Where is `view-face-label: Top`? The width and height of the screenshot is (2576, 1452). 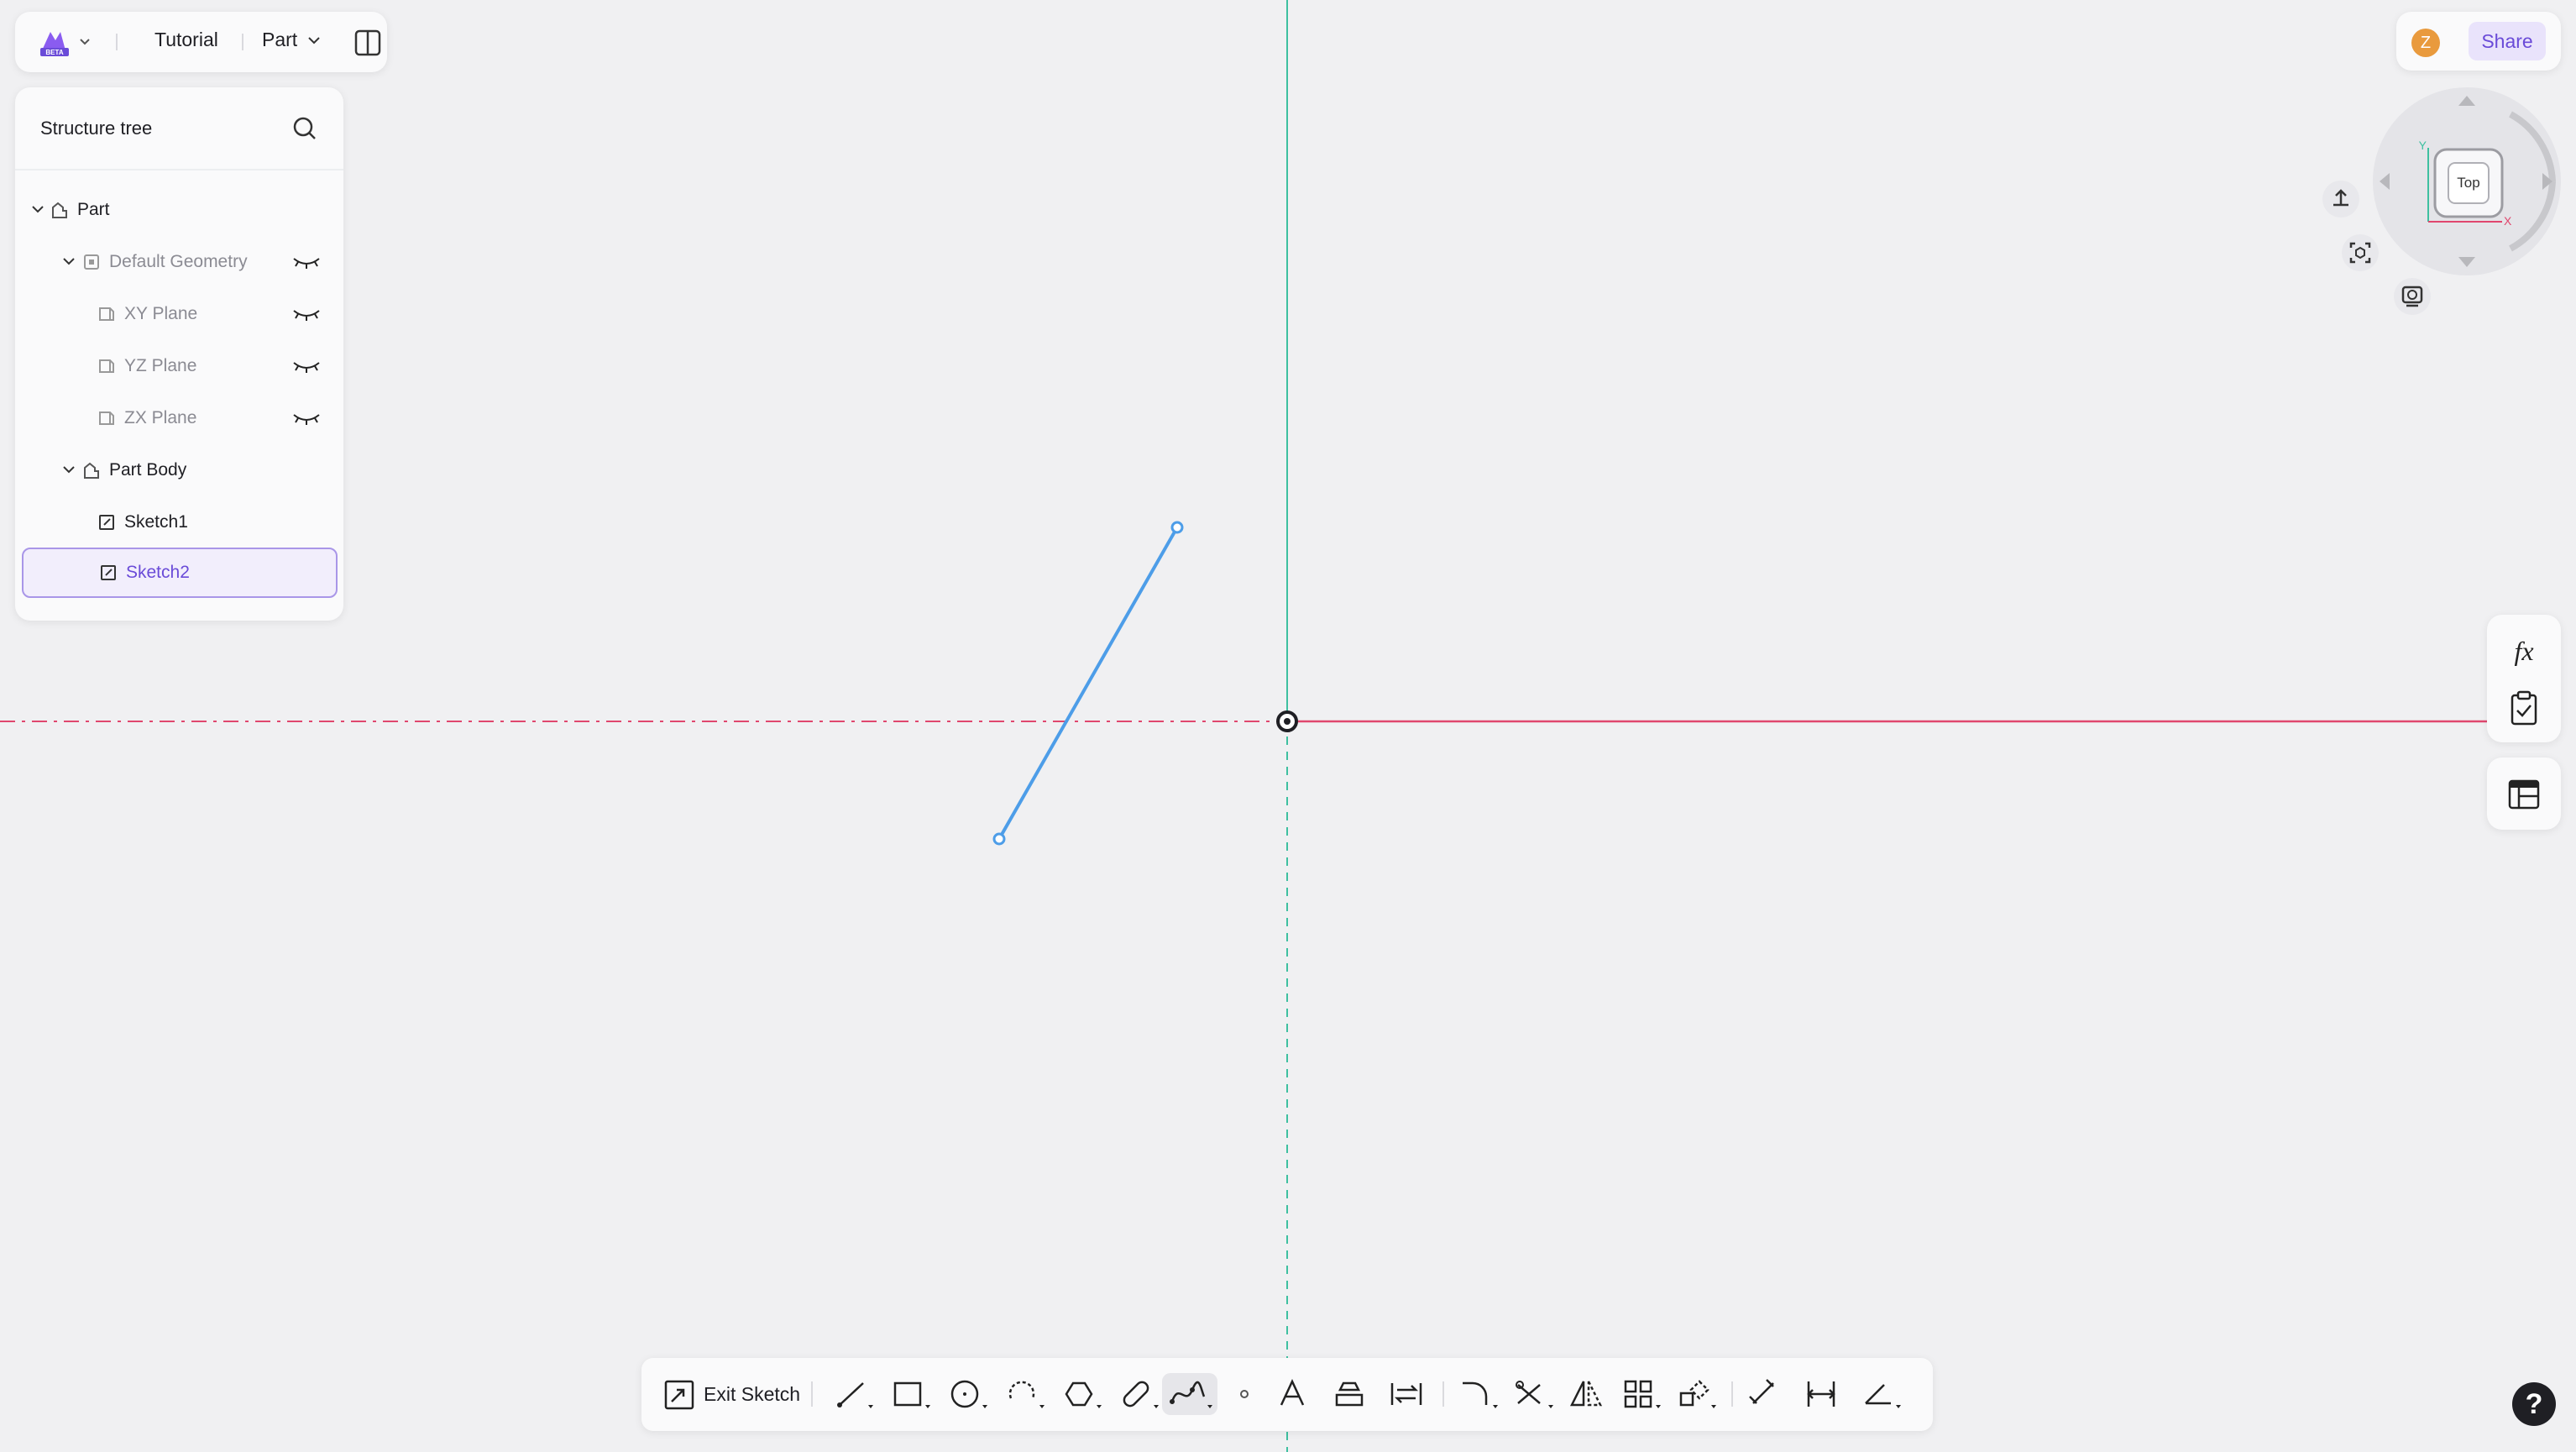
view-face-label: Top is located at coordinates (2468, 183).